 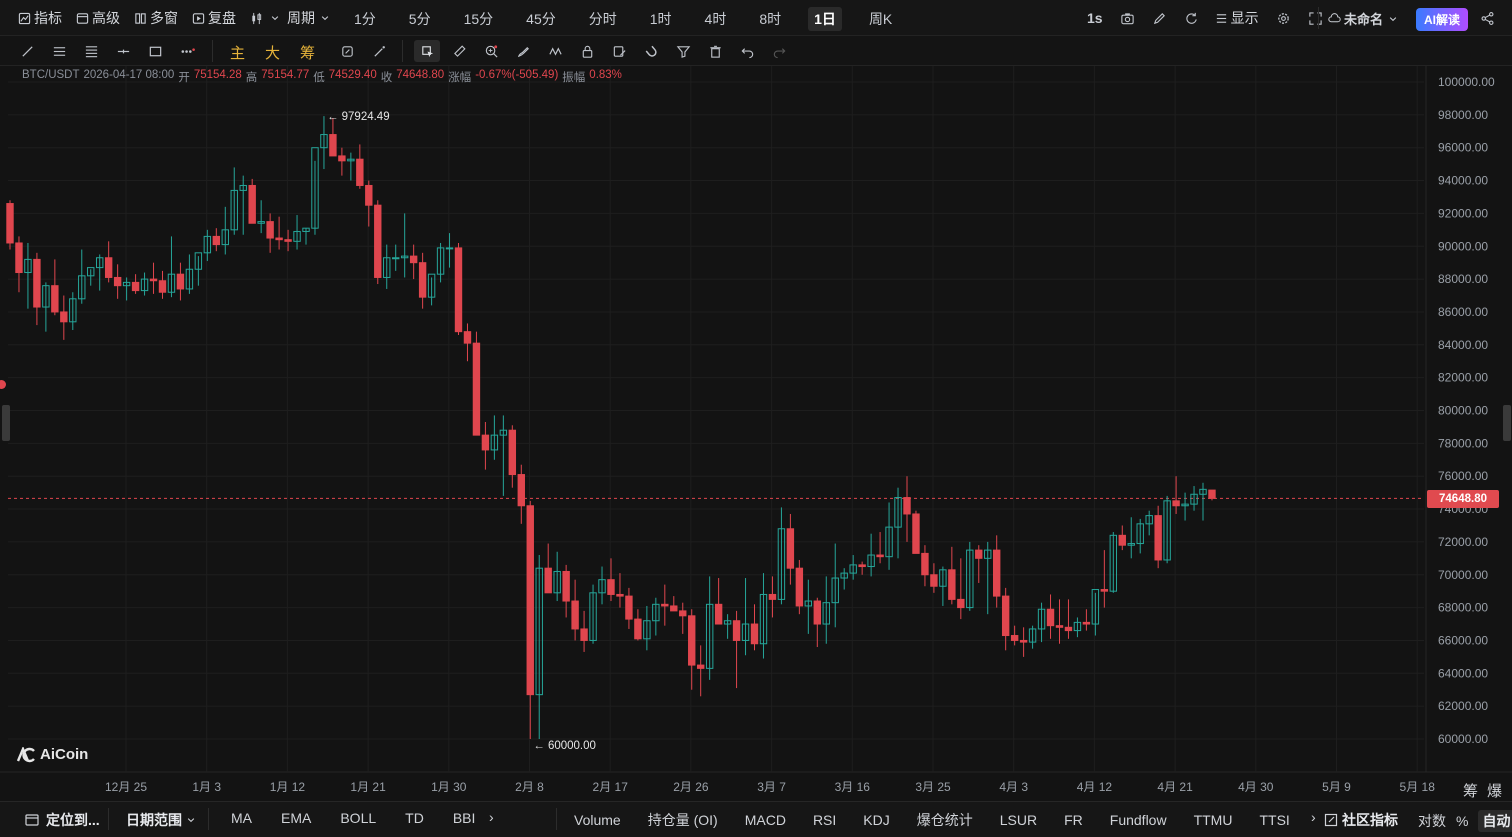 What do you see at coordinates (98, 18) in the screenshot?
I see `advanced-button: 高级` at bounding box center [98, 18].